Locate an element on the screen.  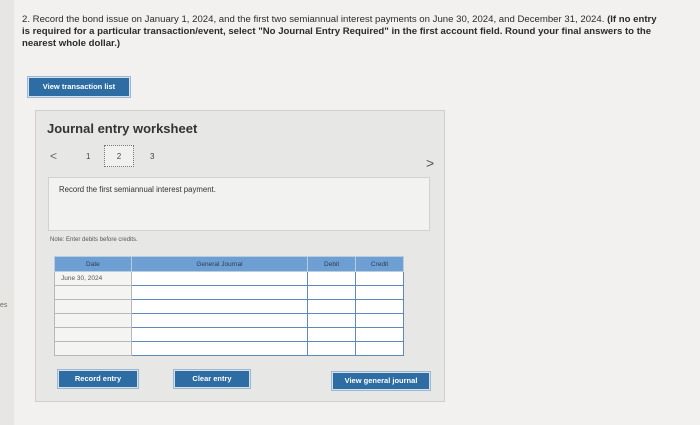
chevron-right-icon: > is located at coordinates (430, 163).